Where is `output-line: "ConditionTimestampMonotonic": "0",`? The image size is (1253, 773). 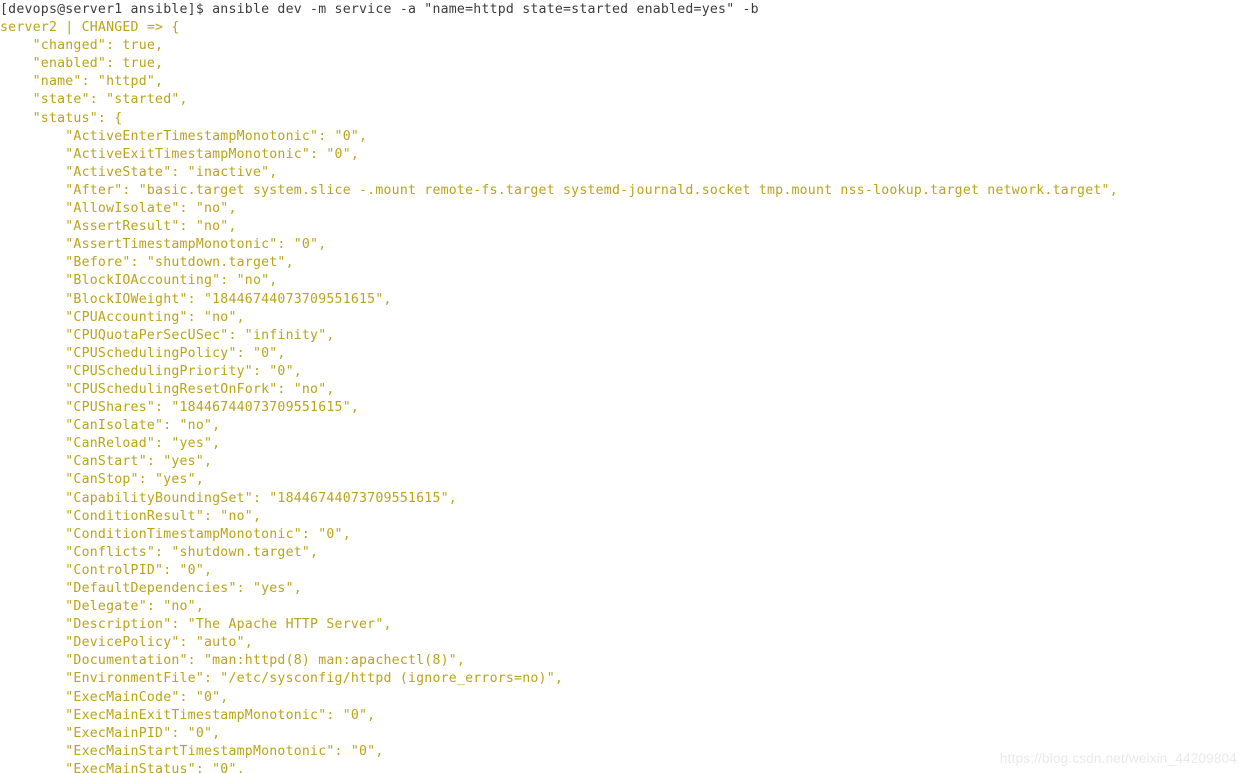
output-line: "ConditionTimestampMonotonic": "0", is located at coordinates (175, 534).